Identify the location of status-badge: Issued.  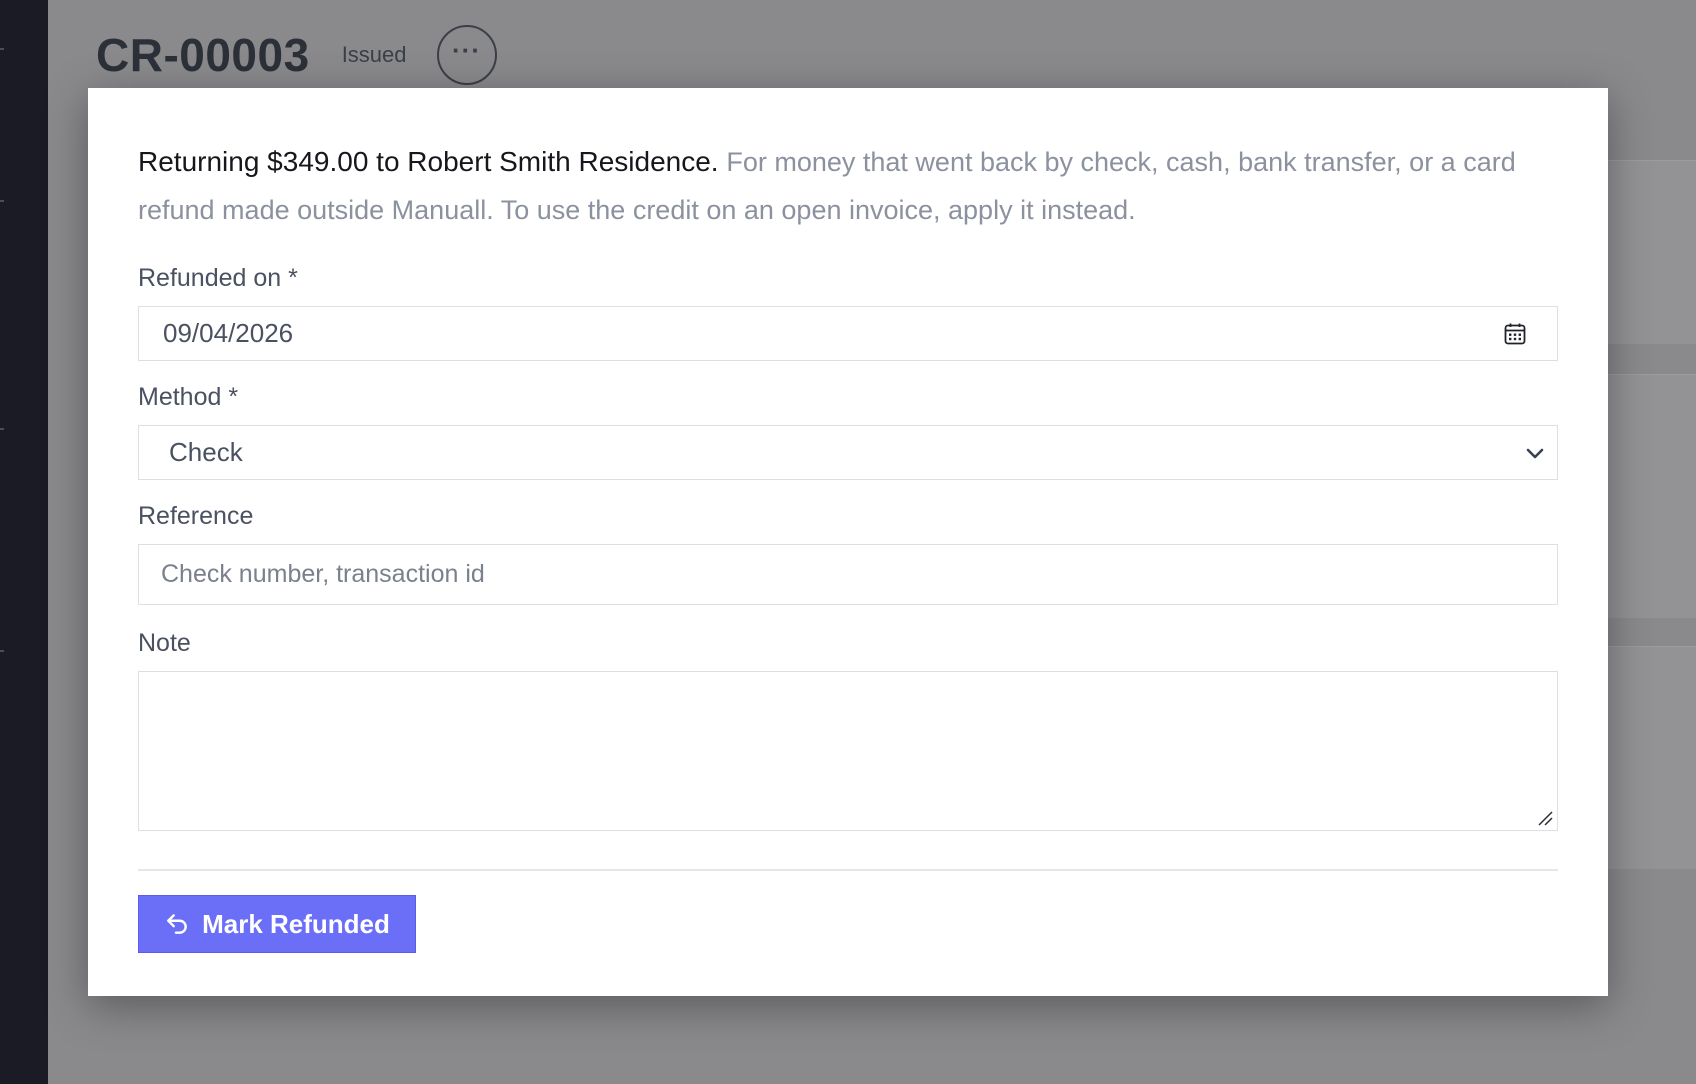
(374, 54).